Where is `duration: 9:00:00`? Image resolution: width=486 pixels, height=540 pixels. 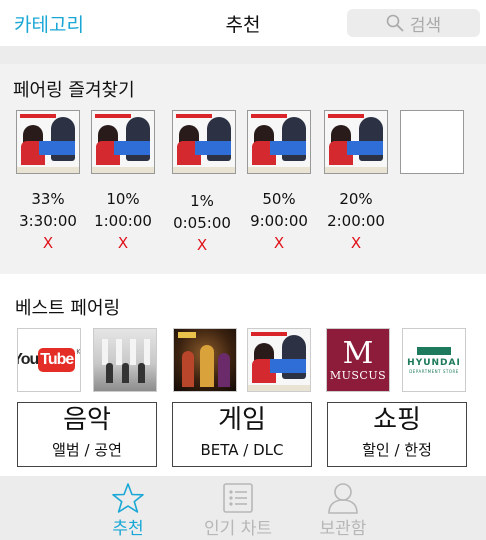 duration: 9:00:00 is located at coordinates (279, 221).